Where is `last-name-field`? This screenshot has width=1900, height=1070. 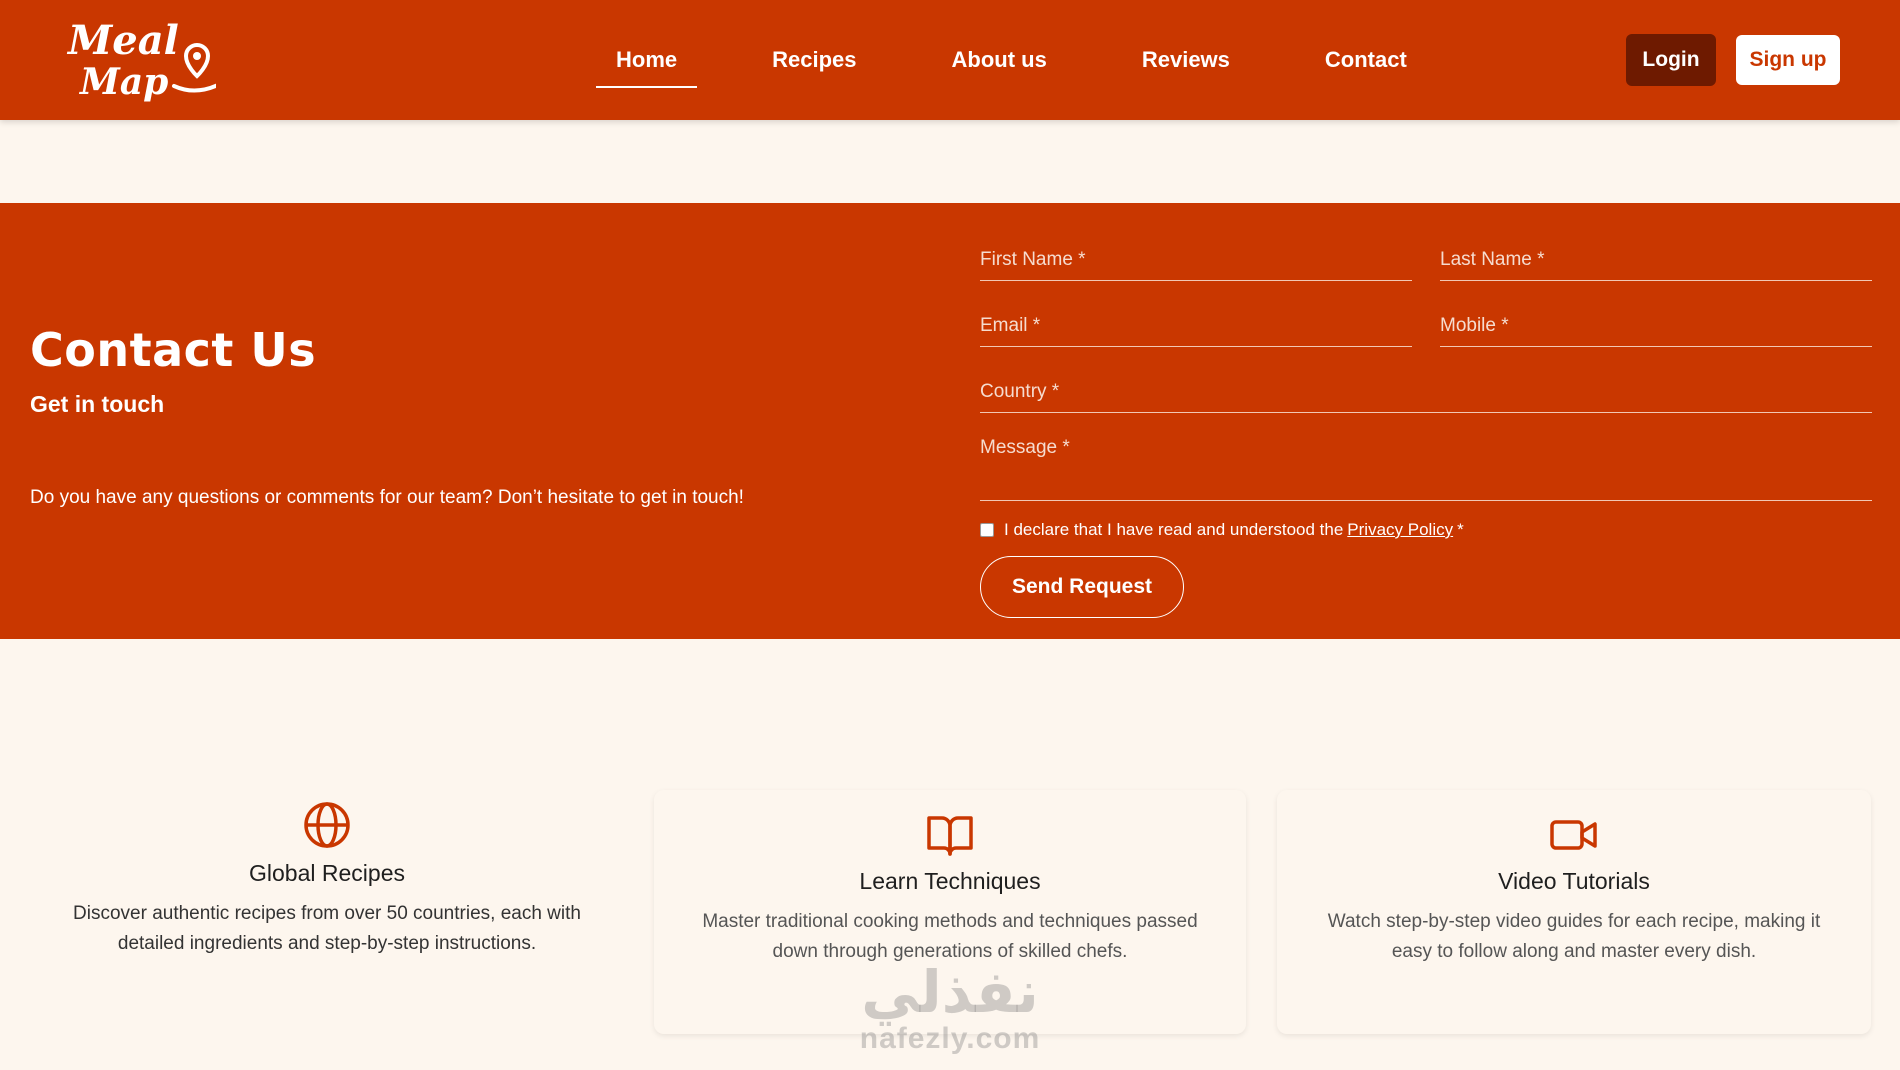 last-name-field is located at coordinates (1656, 257).